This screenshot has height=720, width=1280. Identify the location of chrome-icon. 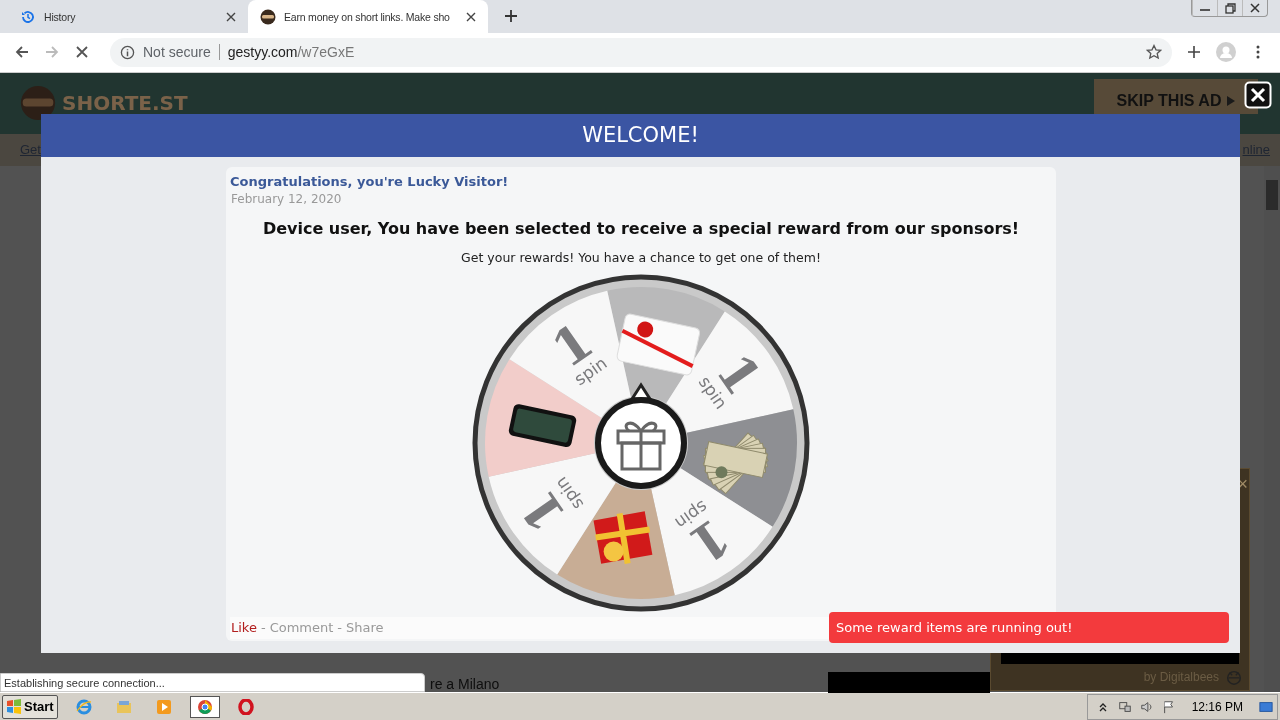
(204, 706).